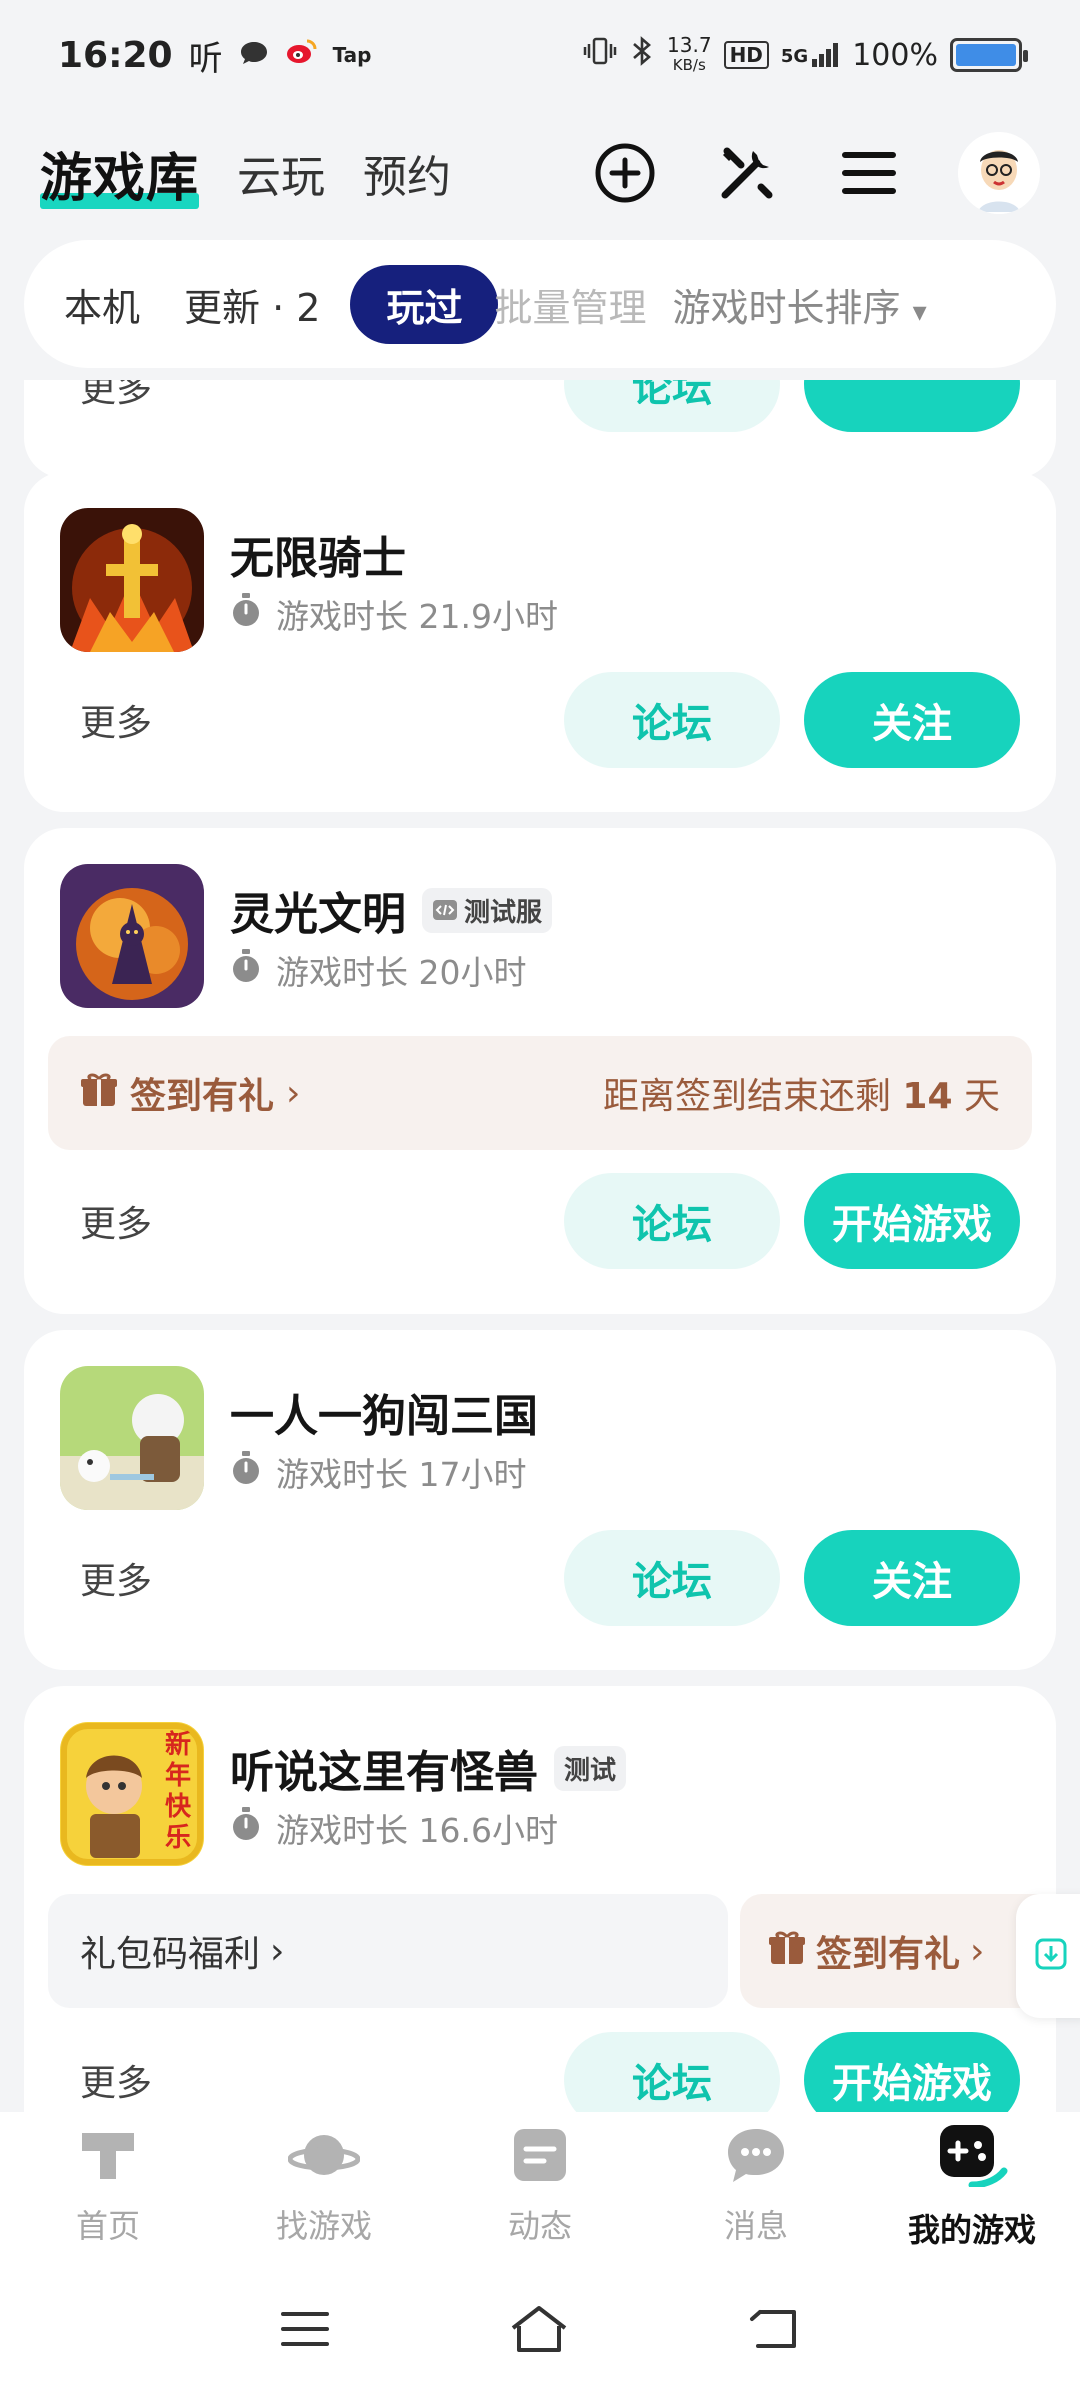 The image size is (1080, 2400). I want to click on signin-banner: 签到有礼 › 距离签到结束还剩 14 天, so click(540, 1093).